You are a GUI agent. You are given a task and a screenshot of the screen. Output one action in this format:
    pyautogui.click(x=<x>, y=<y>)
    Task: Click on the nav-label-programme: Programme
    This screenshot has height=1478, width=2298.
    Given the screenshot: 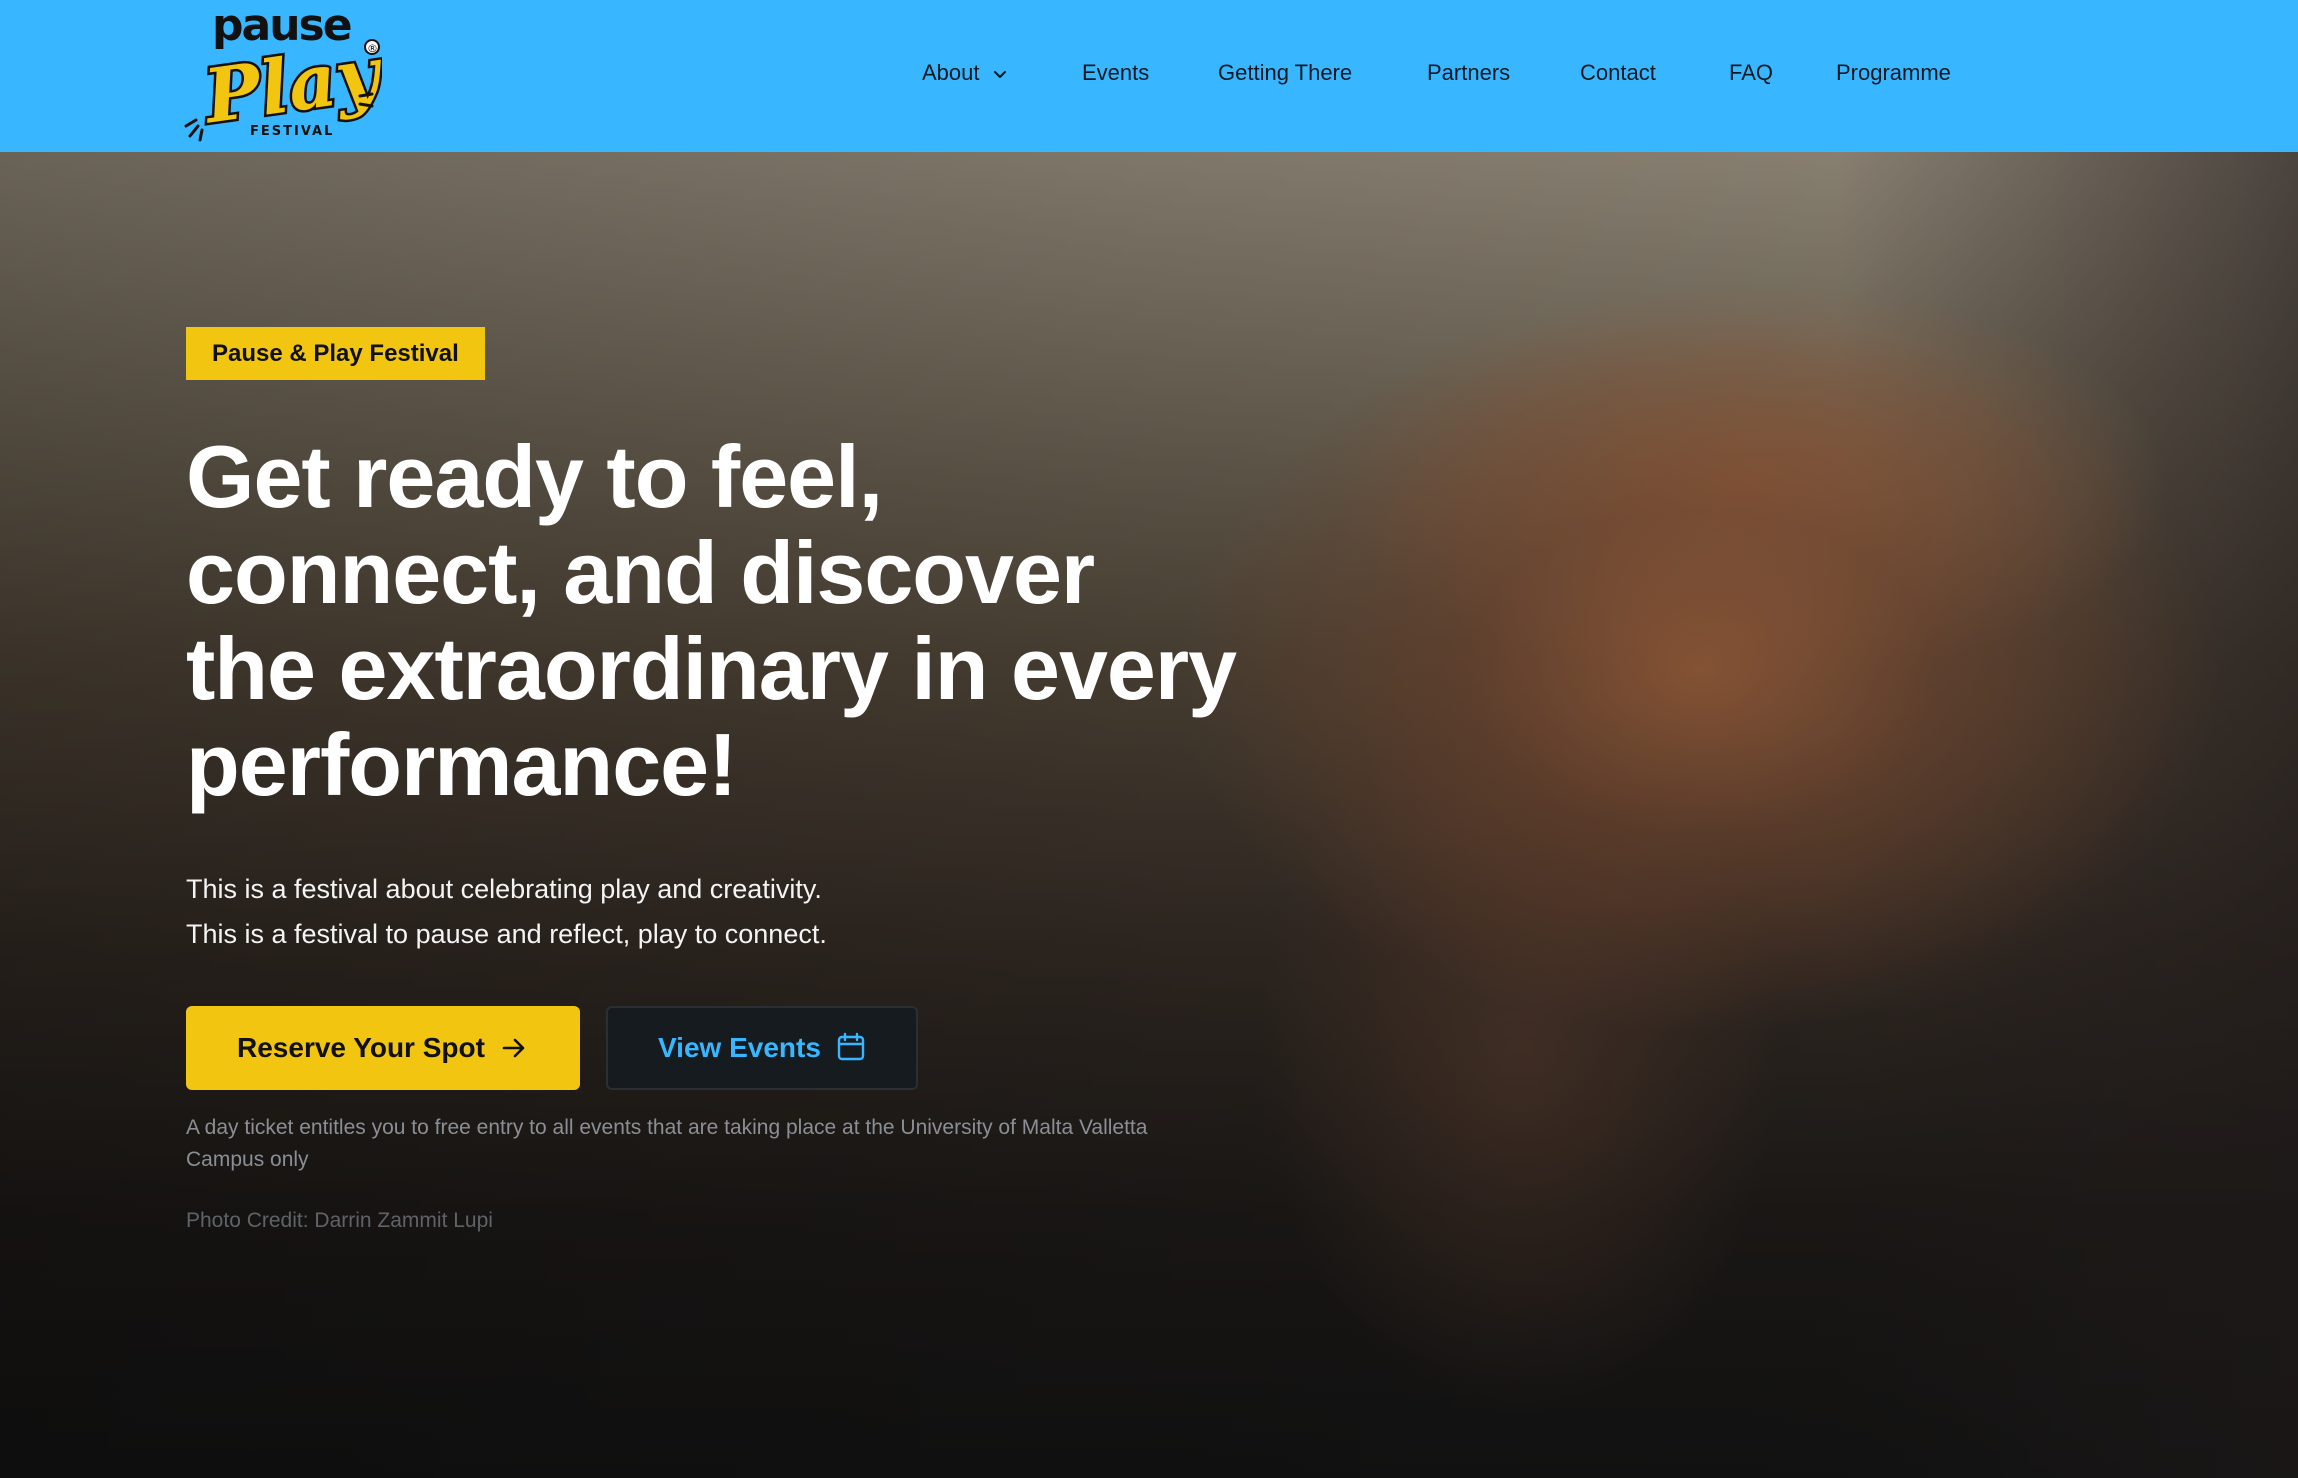 What is the action you would take?
    pyautogui.click(x=1893, y=72)
    